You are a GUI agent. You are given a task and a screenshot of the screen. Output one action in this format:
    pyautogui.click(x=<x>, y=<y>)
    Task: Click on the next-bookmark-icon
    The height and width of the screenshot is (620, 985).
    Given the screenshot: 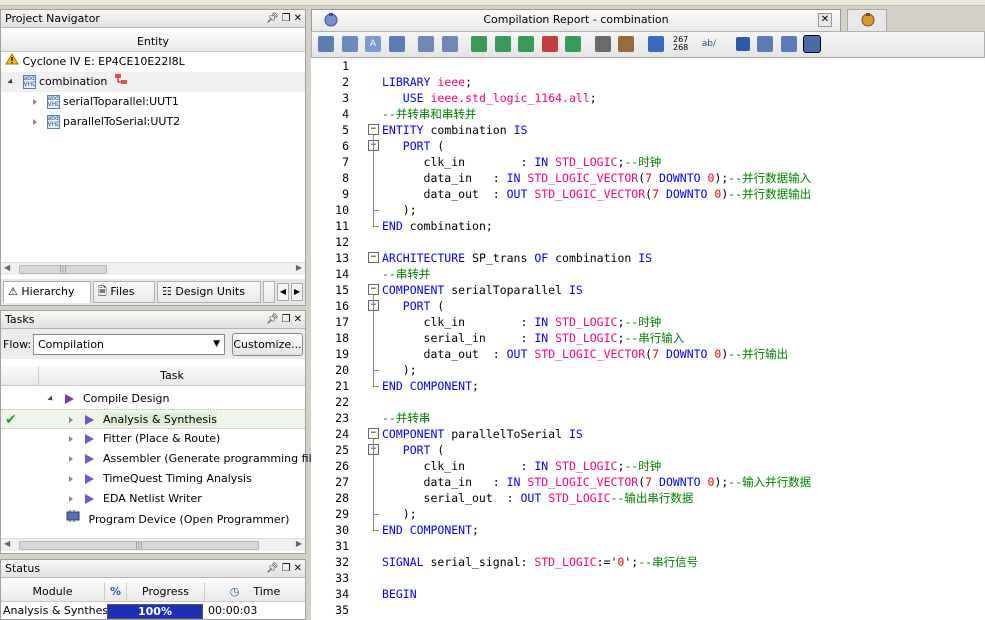 What is the action you would take?
    pyautogui.click(x=502, y=44)
    